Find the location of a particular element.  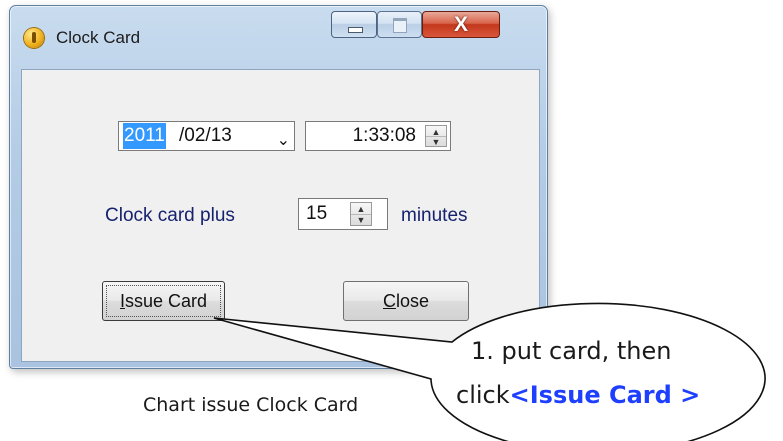

callout-button-reference: <Issue Card > is located at coordinates (605, 395).